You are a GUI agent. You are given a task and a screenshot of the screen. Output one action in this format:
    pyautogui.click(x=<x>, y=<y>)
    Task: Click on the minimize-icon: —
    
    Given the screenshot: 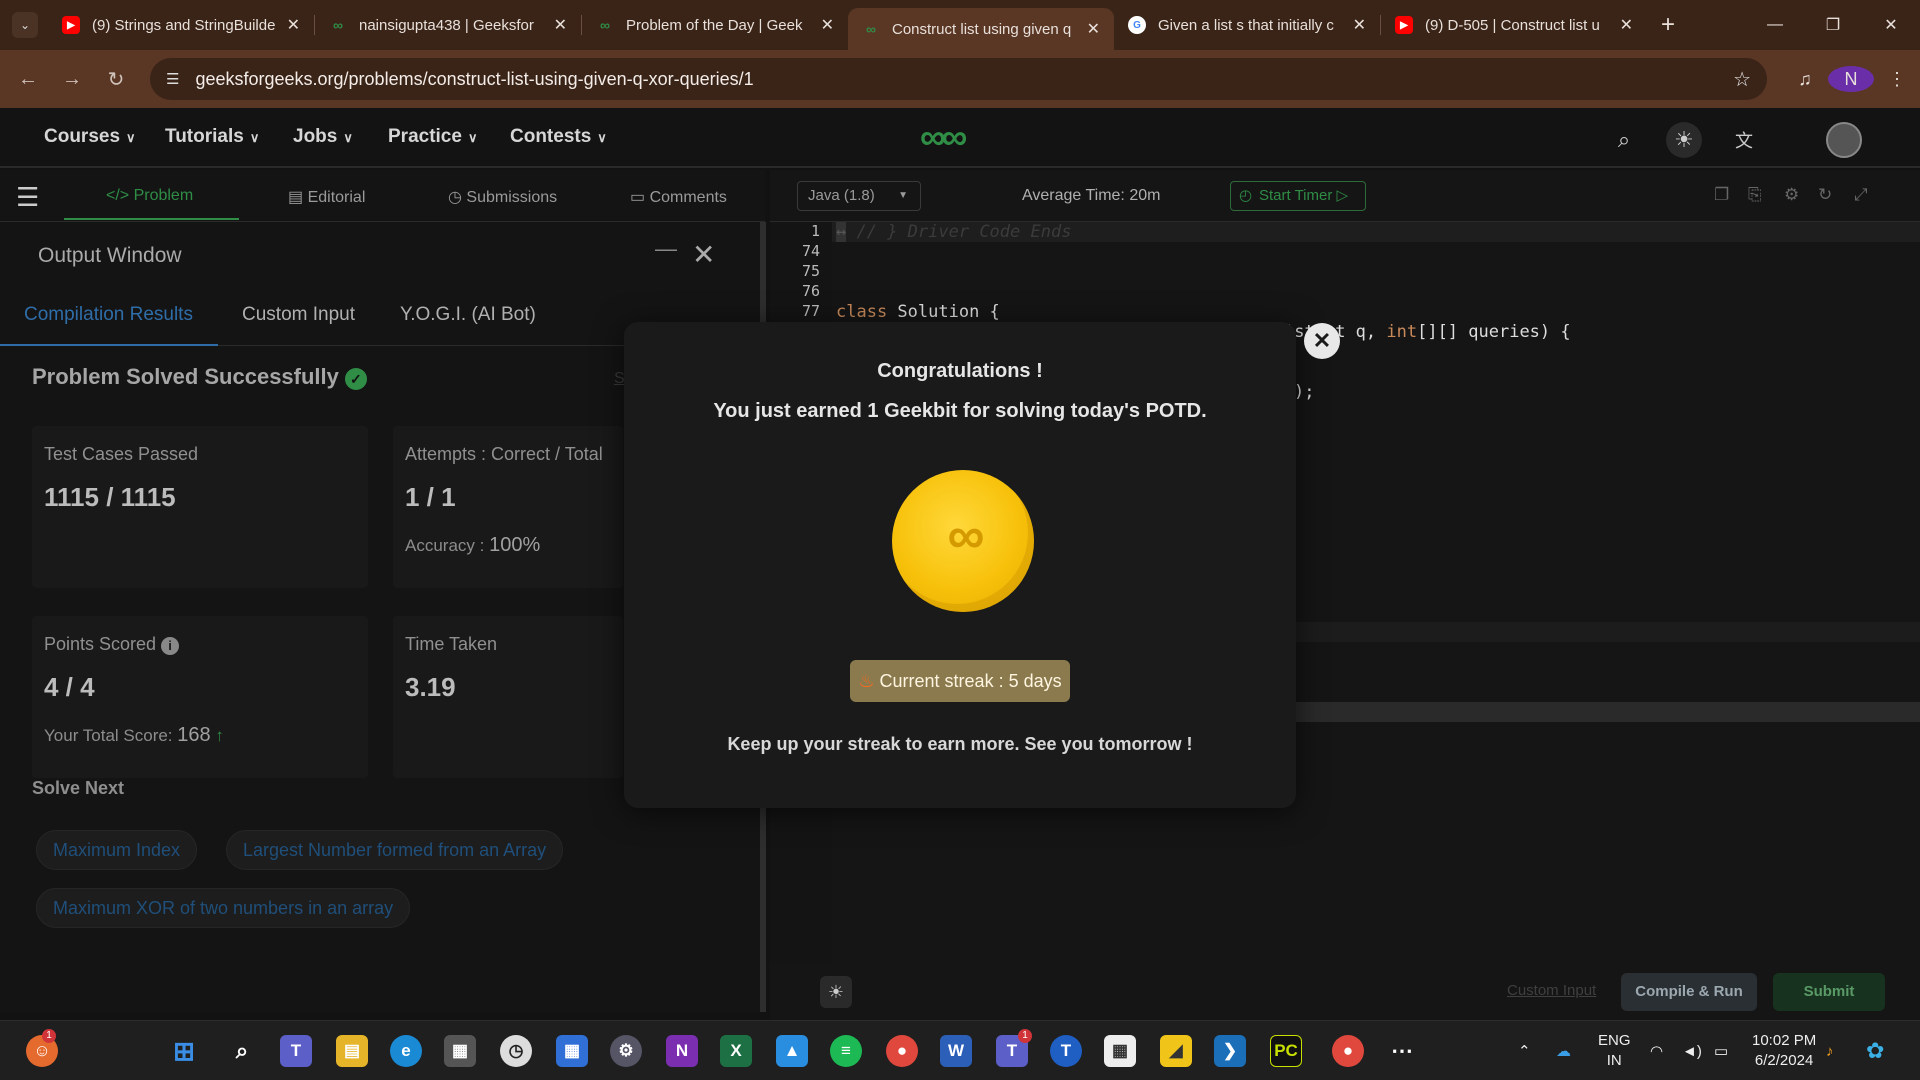 What is the action you would take?
    pyautogui.click(x=1775, y=25)
    